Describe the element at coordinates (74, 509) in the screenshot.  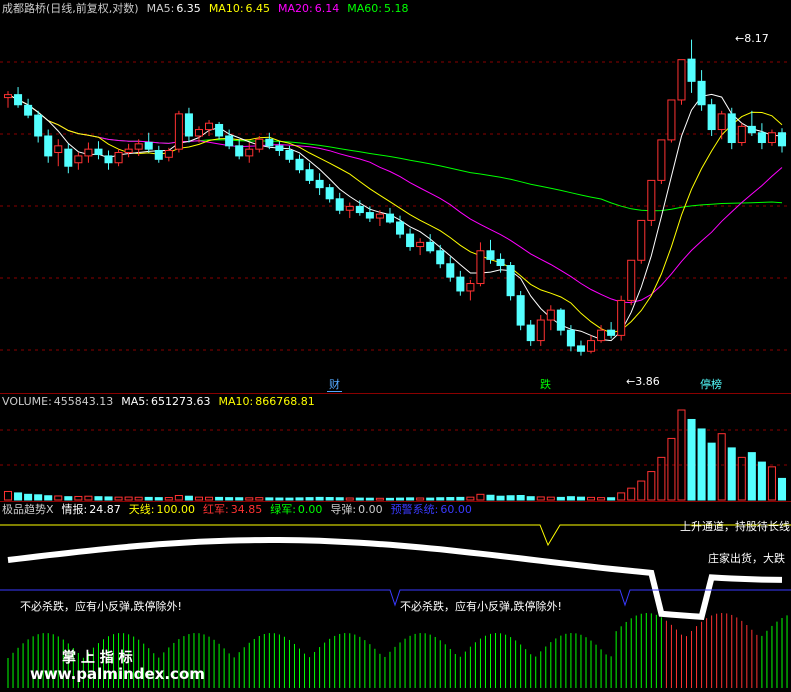
I see `qingbao-label: 情报:` at that location.